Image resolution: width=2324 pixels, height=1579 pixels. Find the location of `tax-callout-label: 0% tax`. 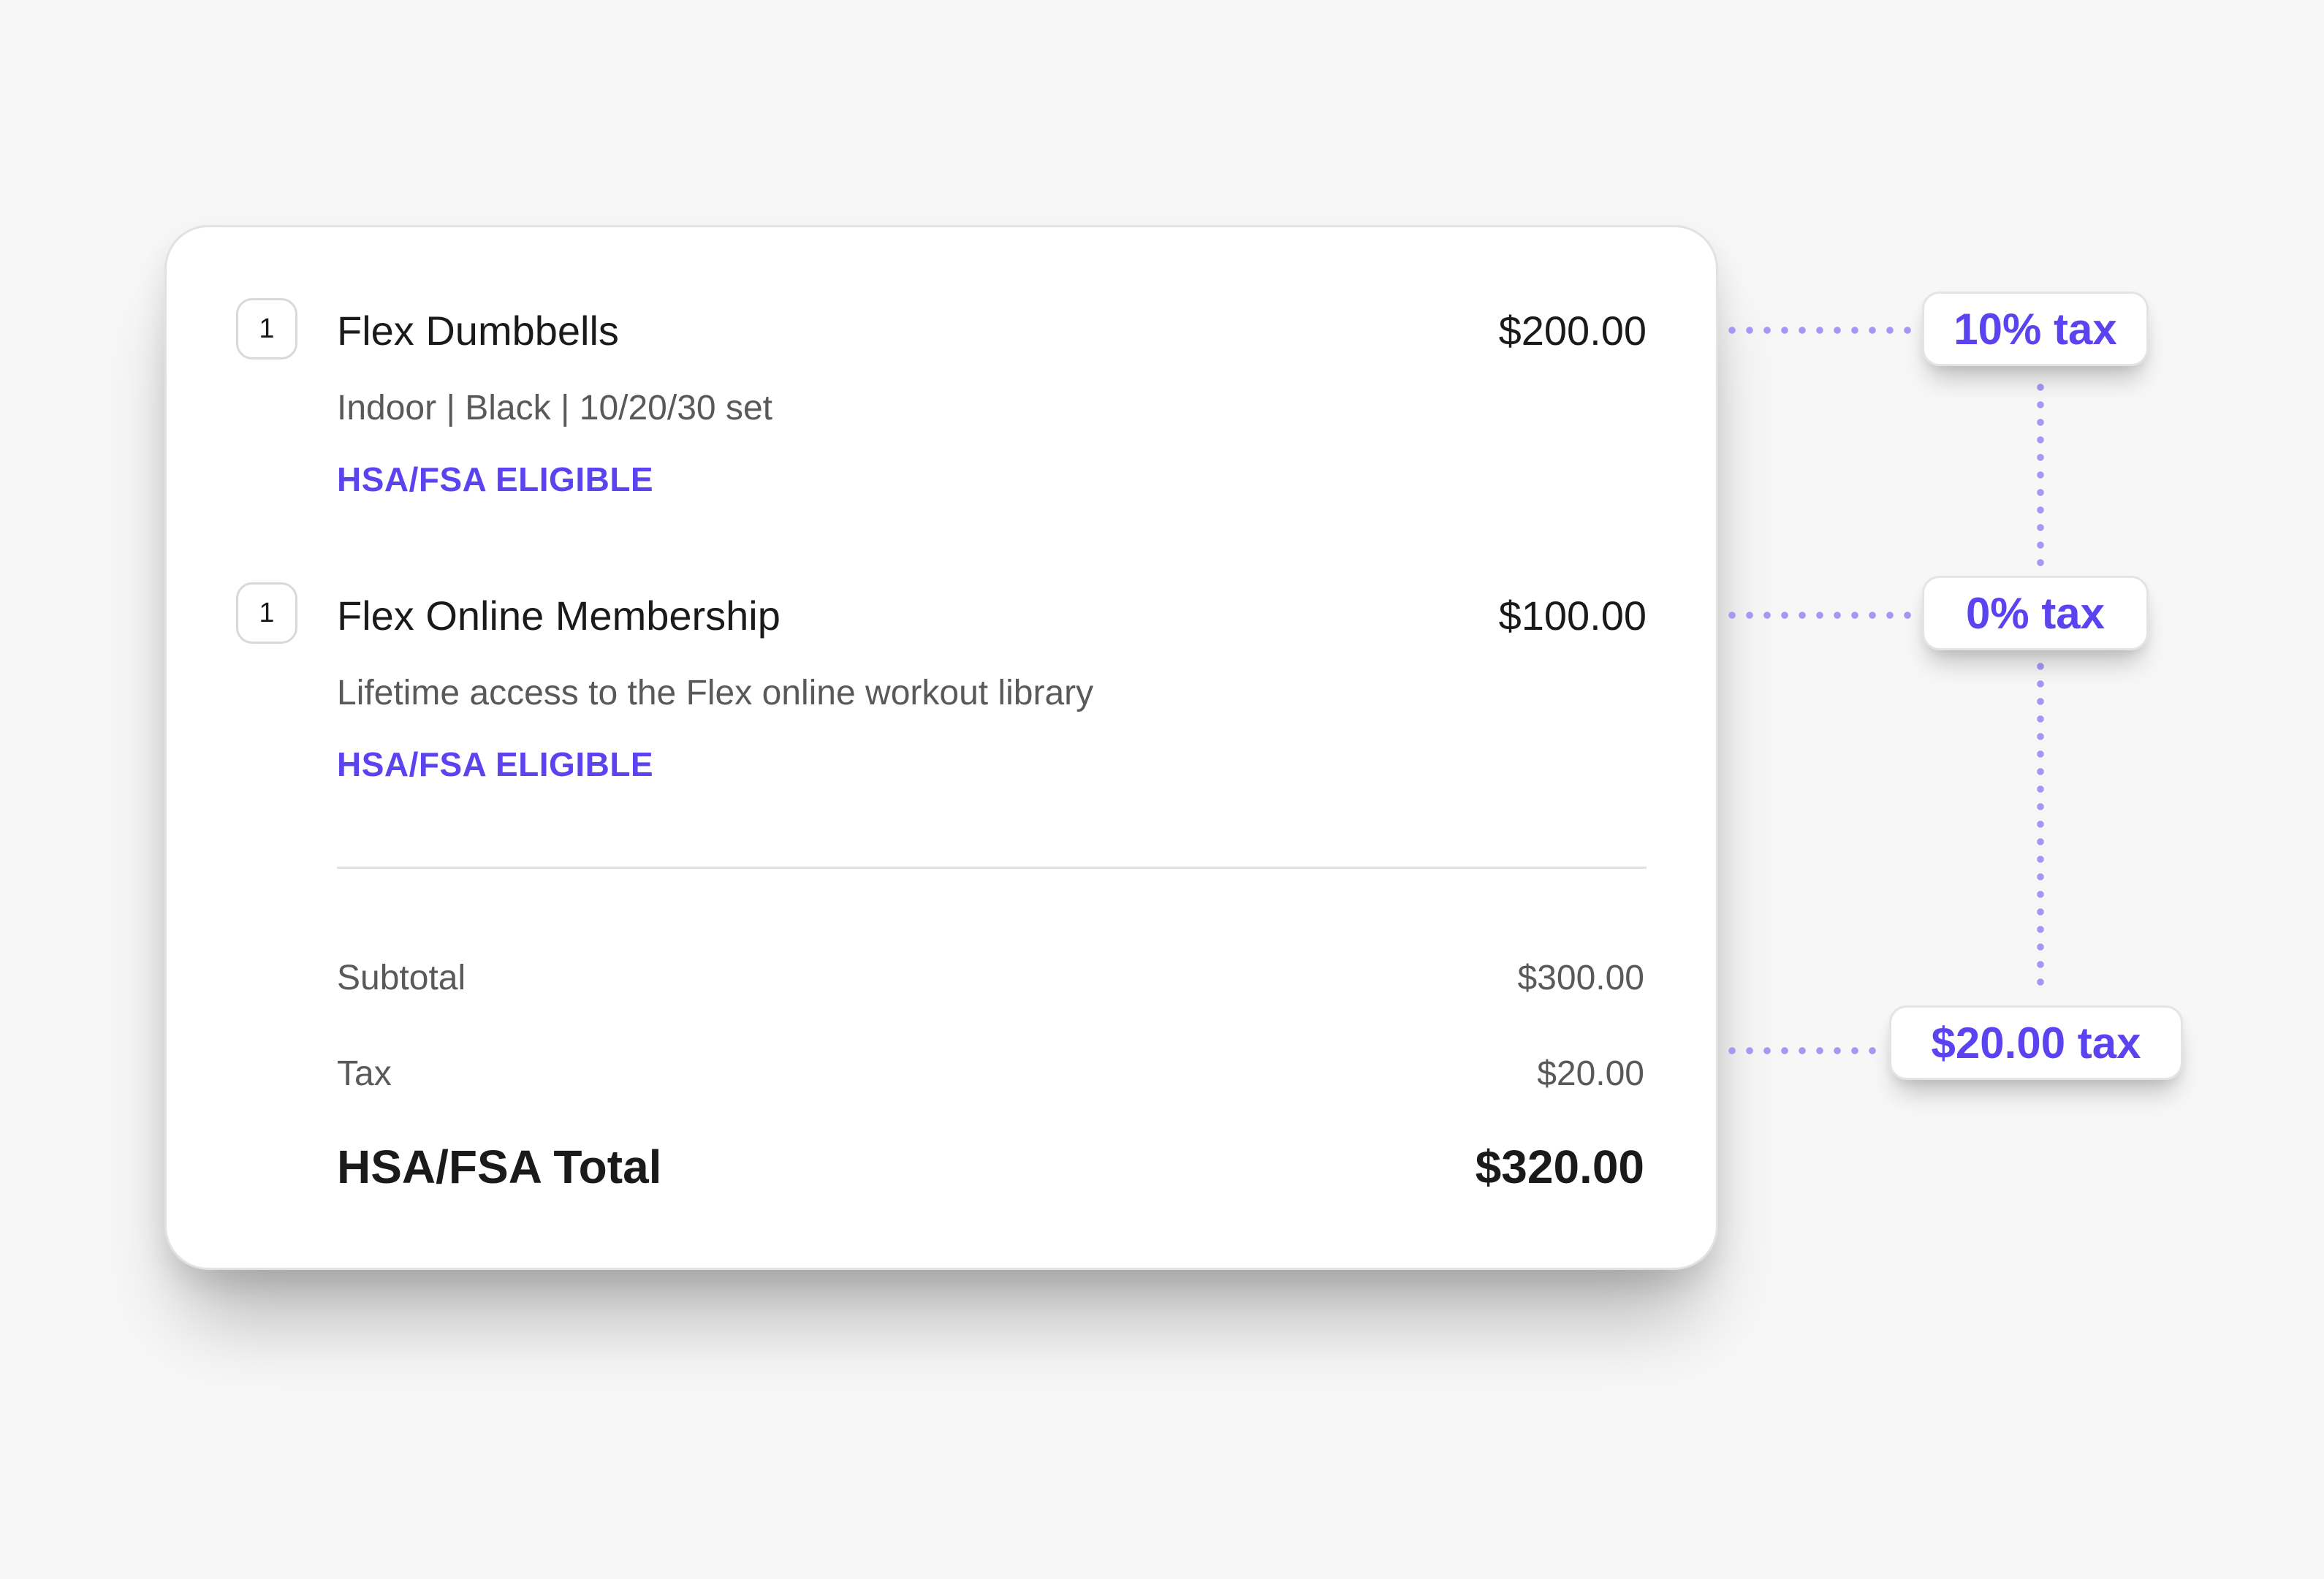

tax-callout-label: 0% tax is located at coordinates (2035, 613).